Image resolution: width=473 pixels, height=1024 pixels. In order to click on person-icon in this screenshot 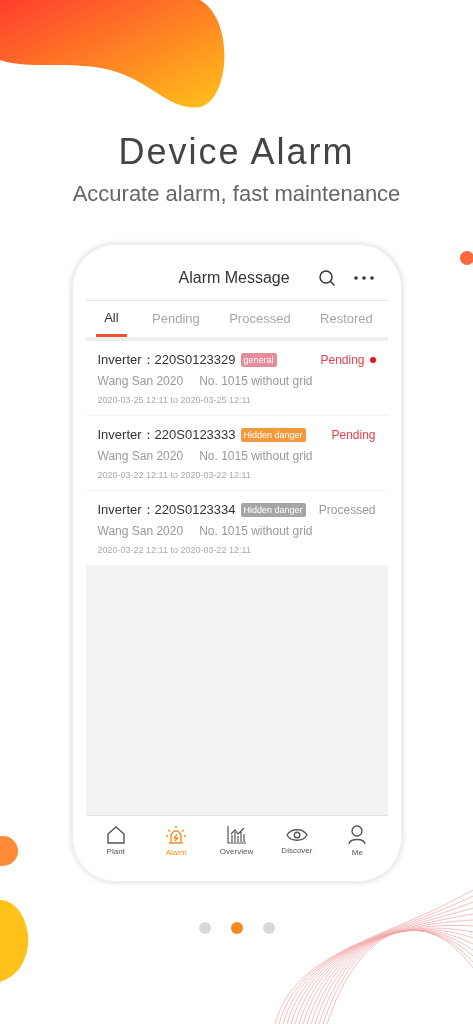, I will do `click(357, 835)`.